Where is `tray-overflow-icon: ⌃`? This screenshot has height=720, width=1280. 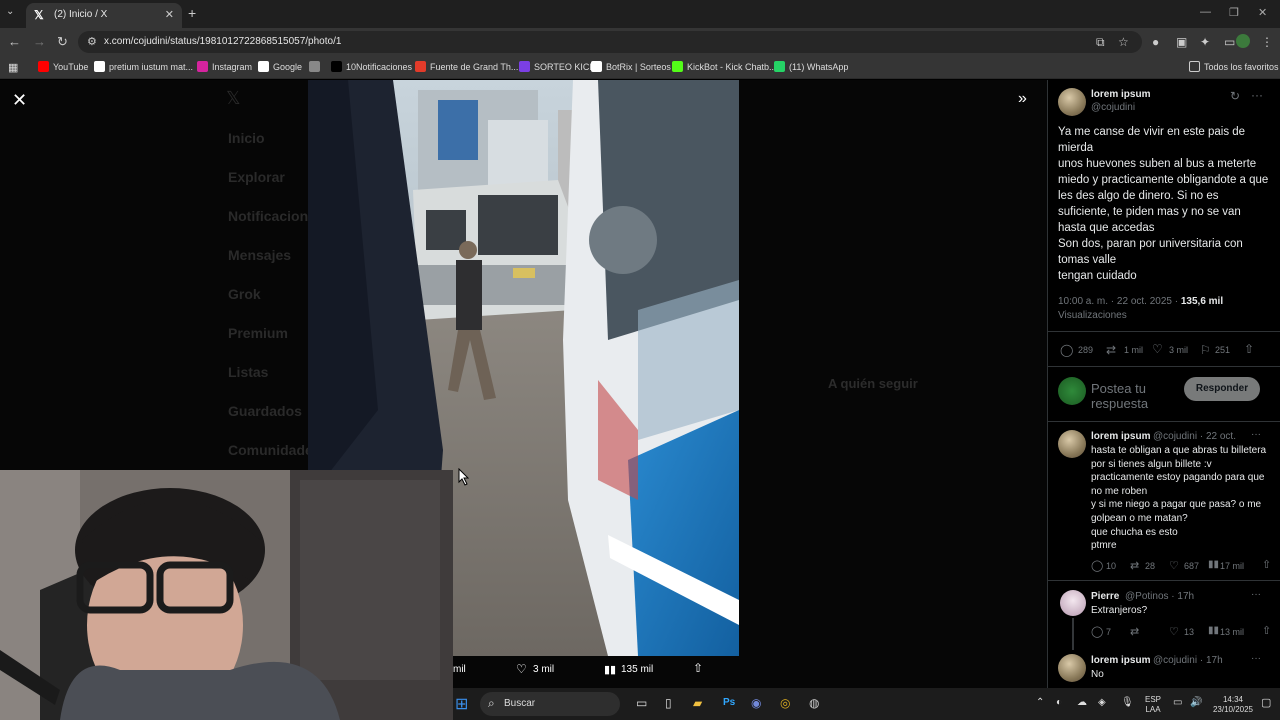
tray-overflow-icon: ⌃ is located at coordinates (1040, 702).